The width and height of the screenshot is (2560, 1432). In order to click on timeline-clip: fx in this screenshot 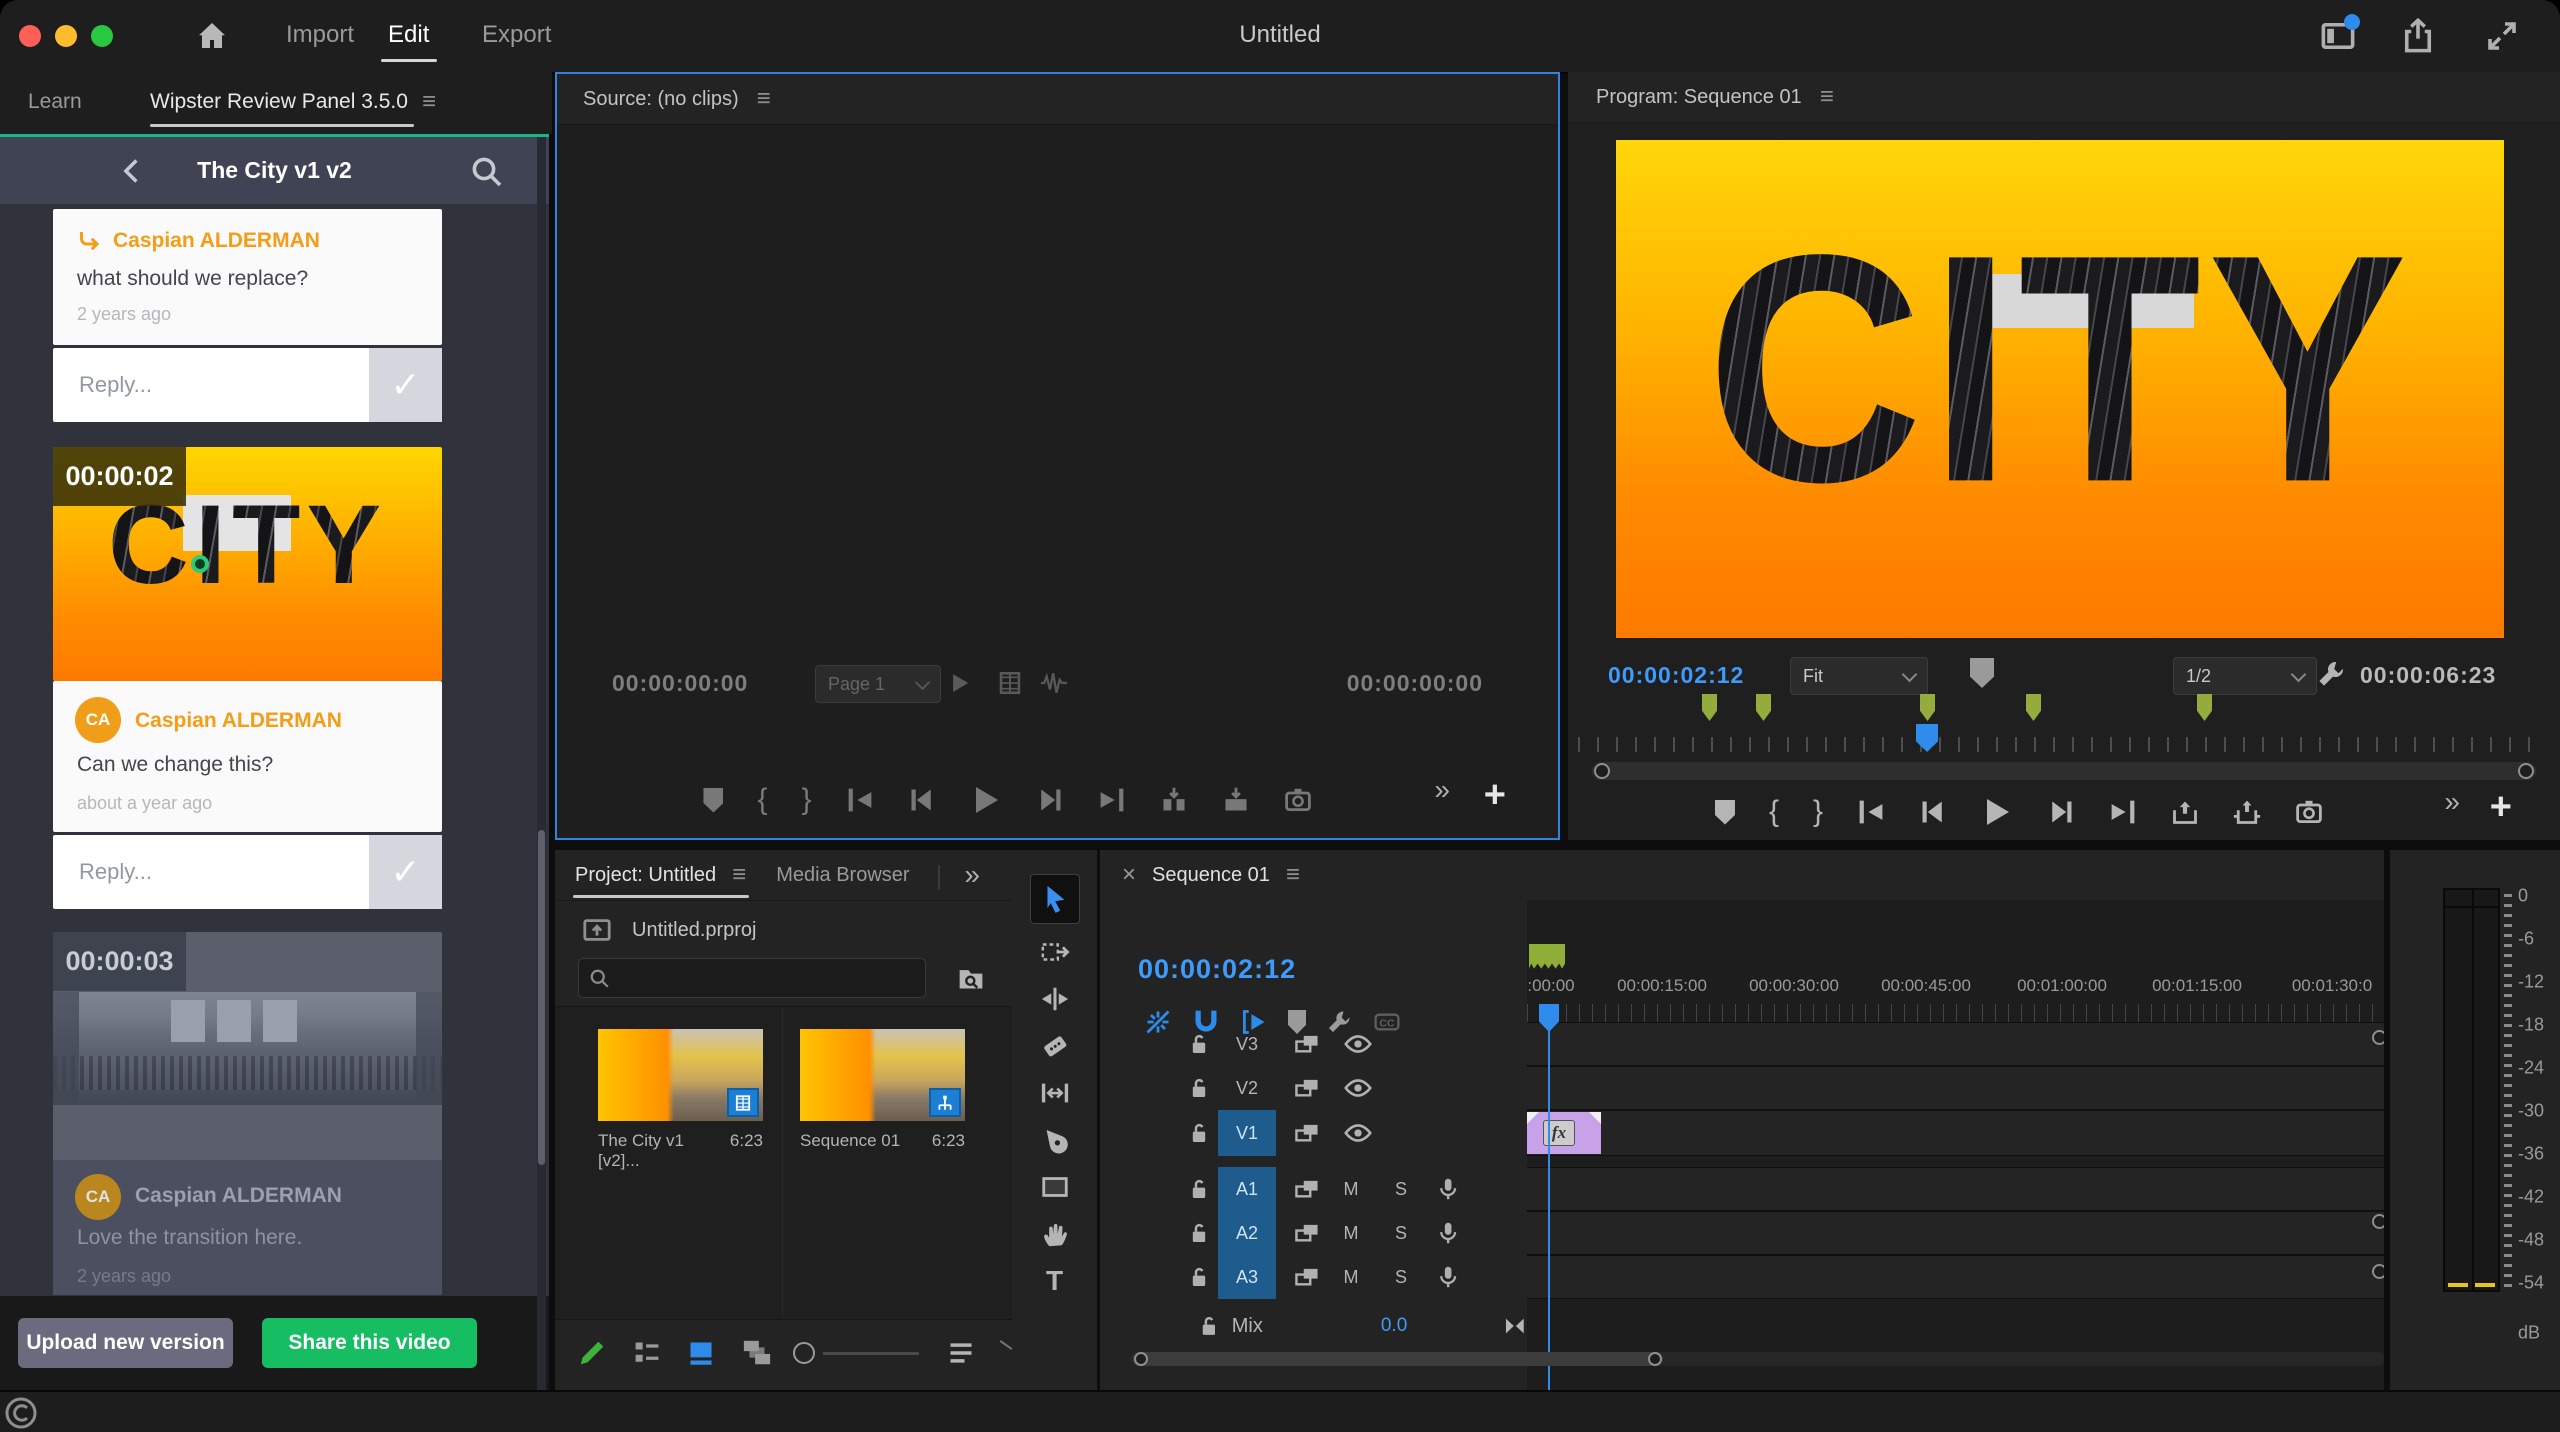, I will do `click(1564, 1133)`.